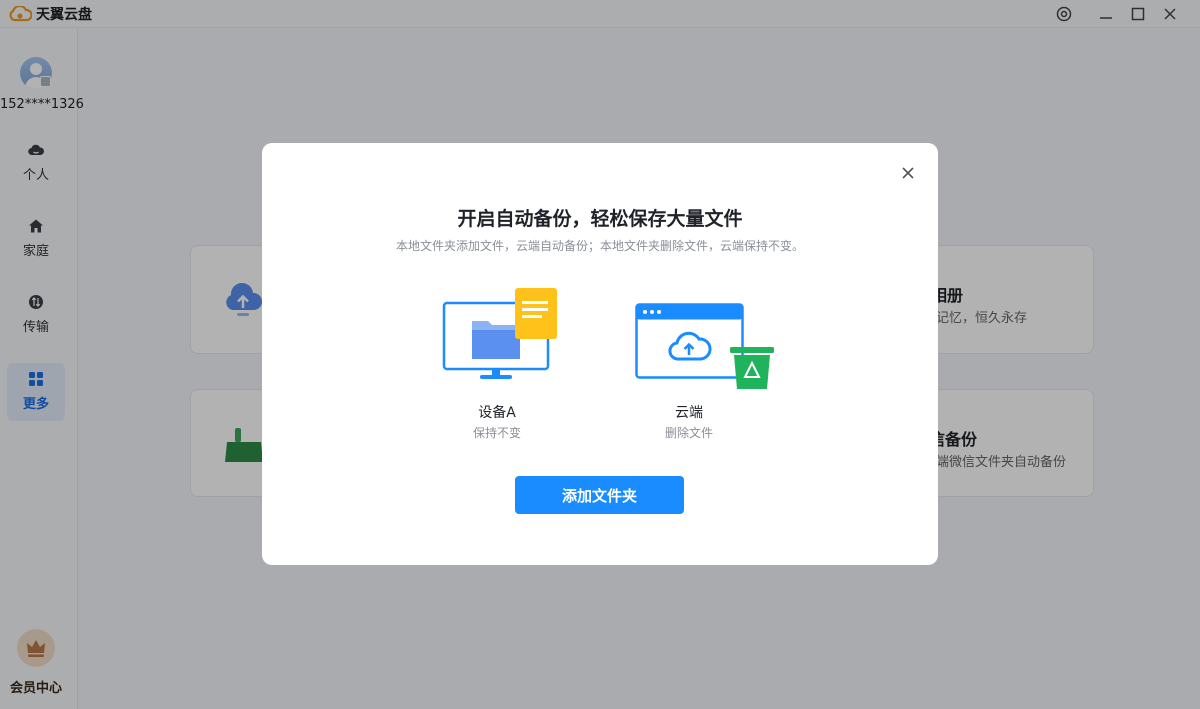 This screenshot has height=709, width=1200. Describe the element at coordinates (599, 246) in the screenshot. I see `dialog-subtitle: 本地文件夹添加文件，云端自动备份；本地文件夹删除文件，云端保持不变。` at that location.